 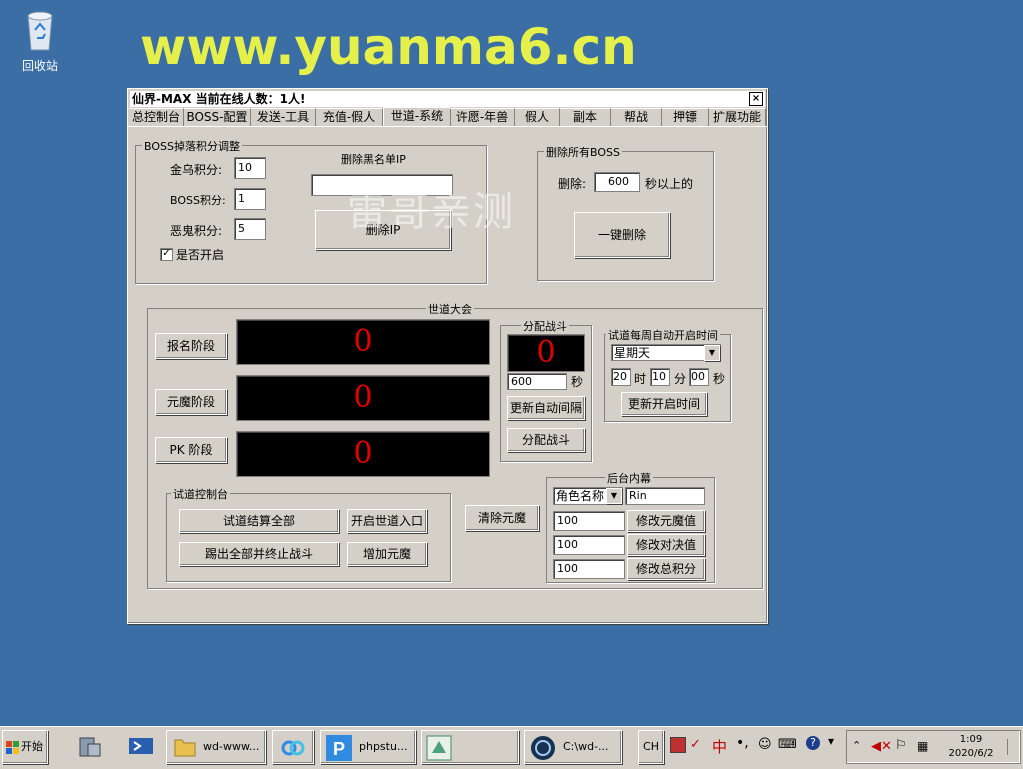 I want to click on one-click-delete-button: 一键删除, so click(x=622, y=235).